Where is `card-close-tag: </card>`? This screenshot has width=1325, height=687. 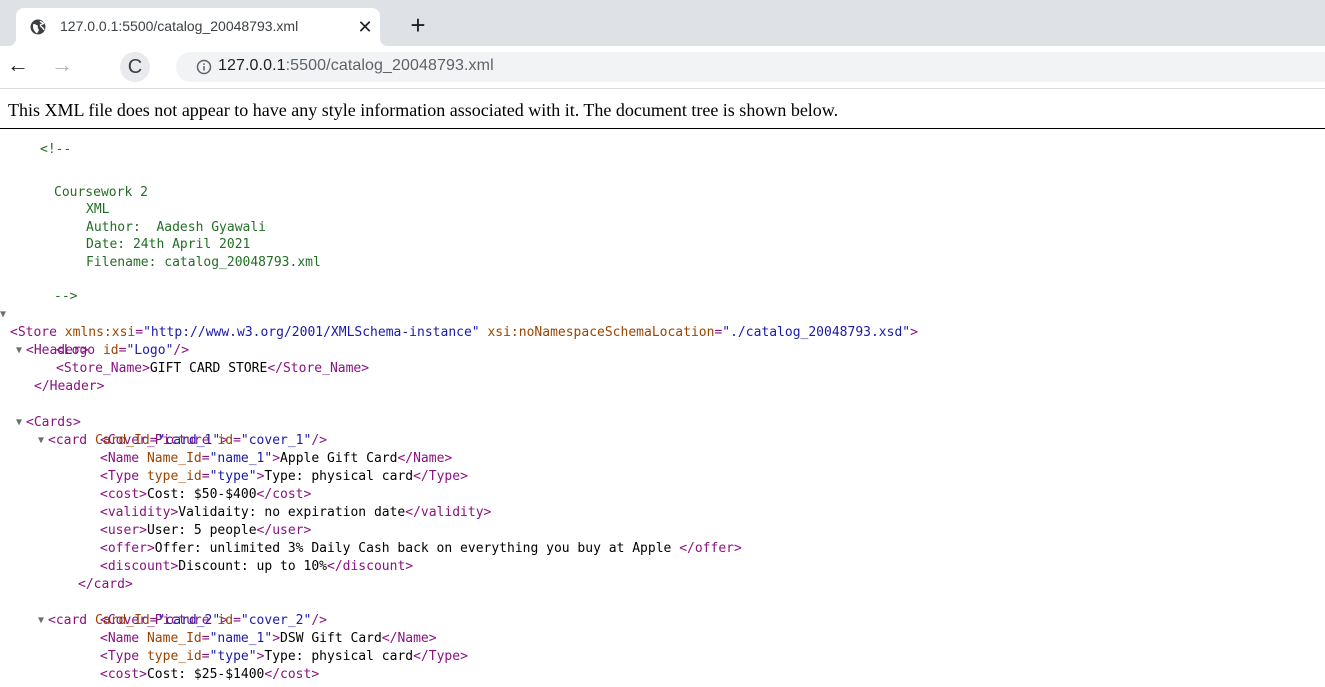 card-close-tag: </card> is located at coordinates (105, 584).